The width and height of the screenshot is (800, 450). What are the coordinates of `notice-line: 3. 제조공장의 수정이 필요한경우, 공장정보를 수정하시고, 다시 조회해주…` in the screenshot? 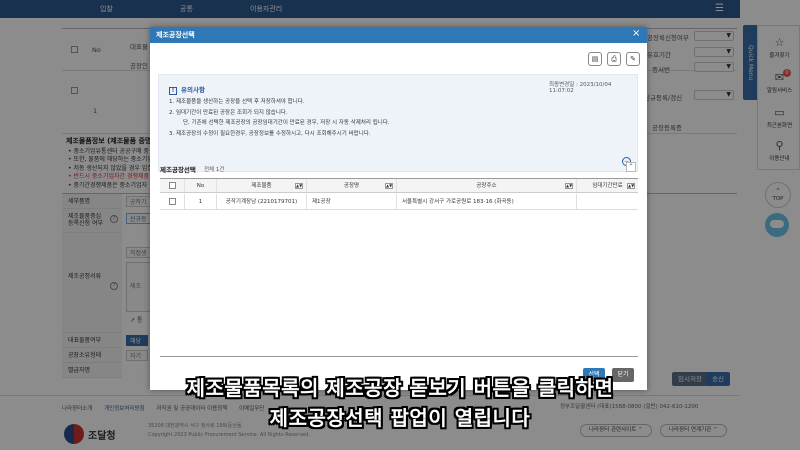 It's located at (270, 133).